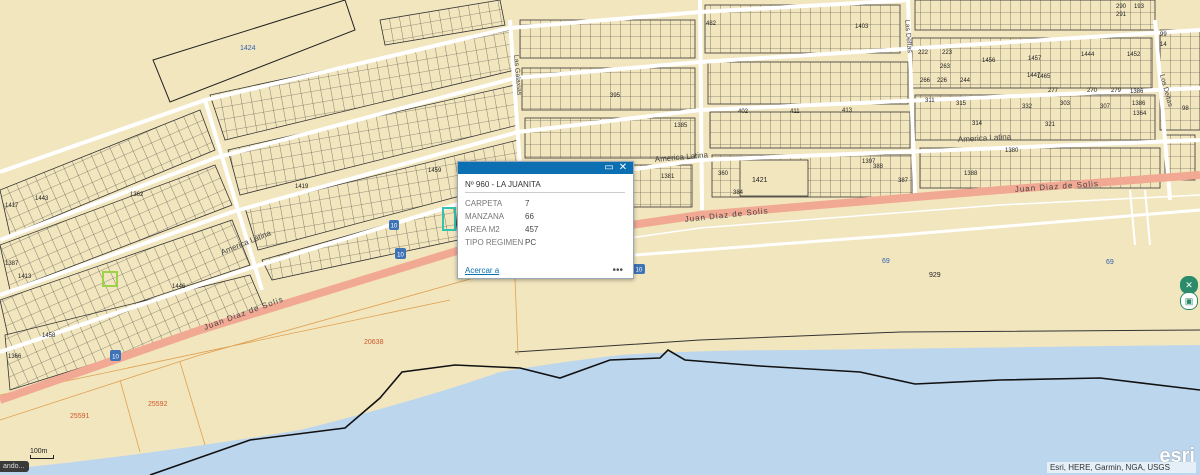  Describe the element at coordinates (738, 193) in the screenshot. I see `svg-text: 384` at that location.